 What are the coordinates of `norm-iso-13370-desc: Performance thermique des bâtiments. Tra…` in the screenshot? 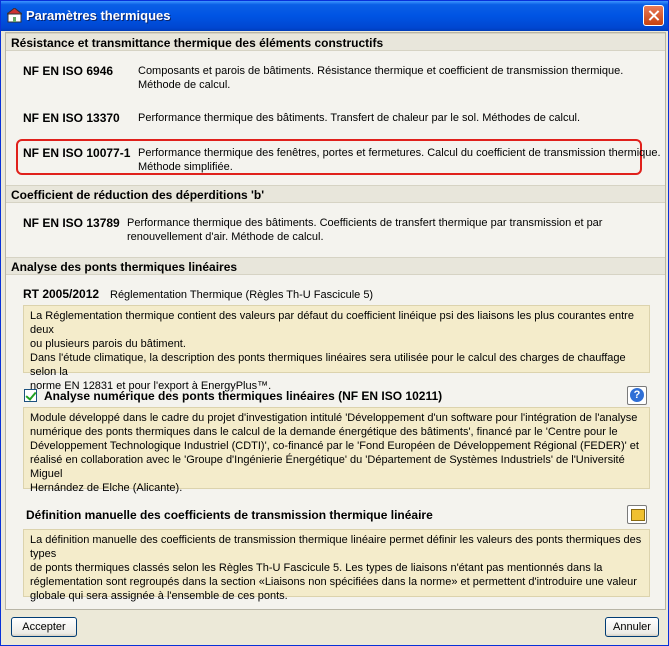 It's located at (359, 118).